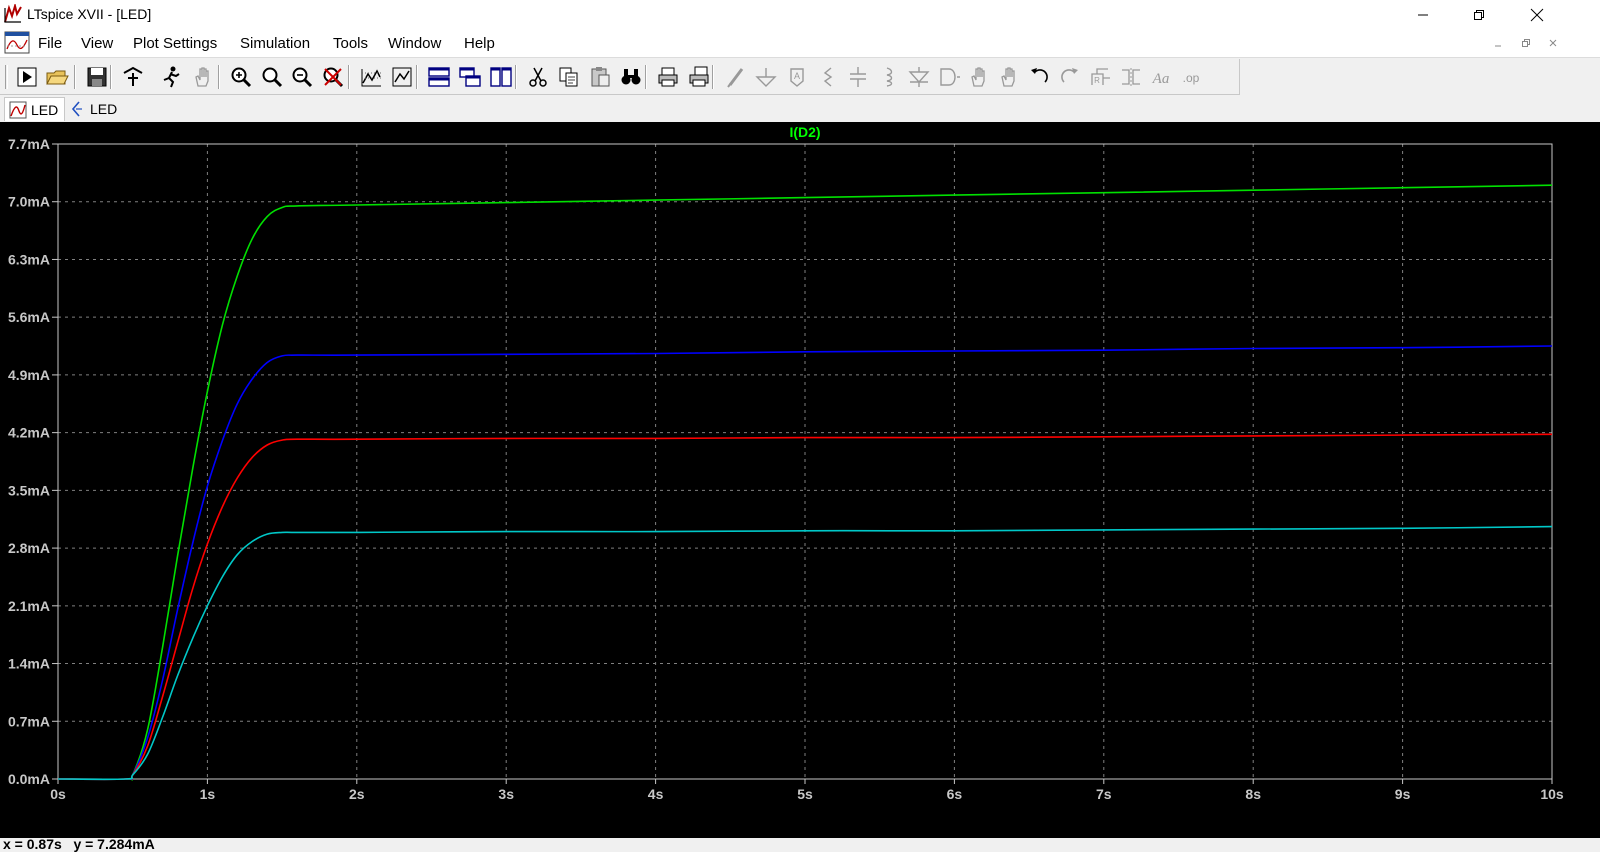 The image size is (1600, 852). I want to click on diode-button, so click(919, 77).